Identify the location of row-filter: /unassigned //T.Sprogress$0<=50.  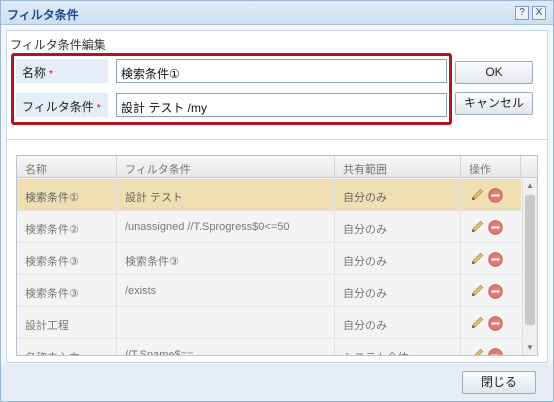
(226, 227).